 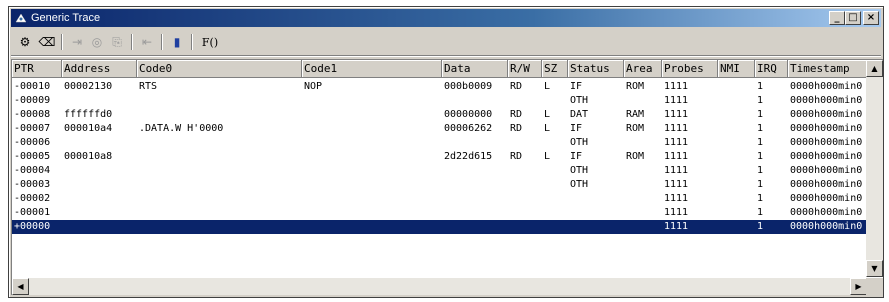 I want to click on table-row: +00000 1111 1 0000h000min0, so click(x=439, y=227).